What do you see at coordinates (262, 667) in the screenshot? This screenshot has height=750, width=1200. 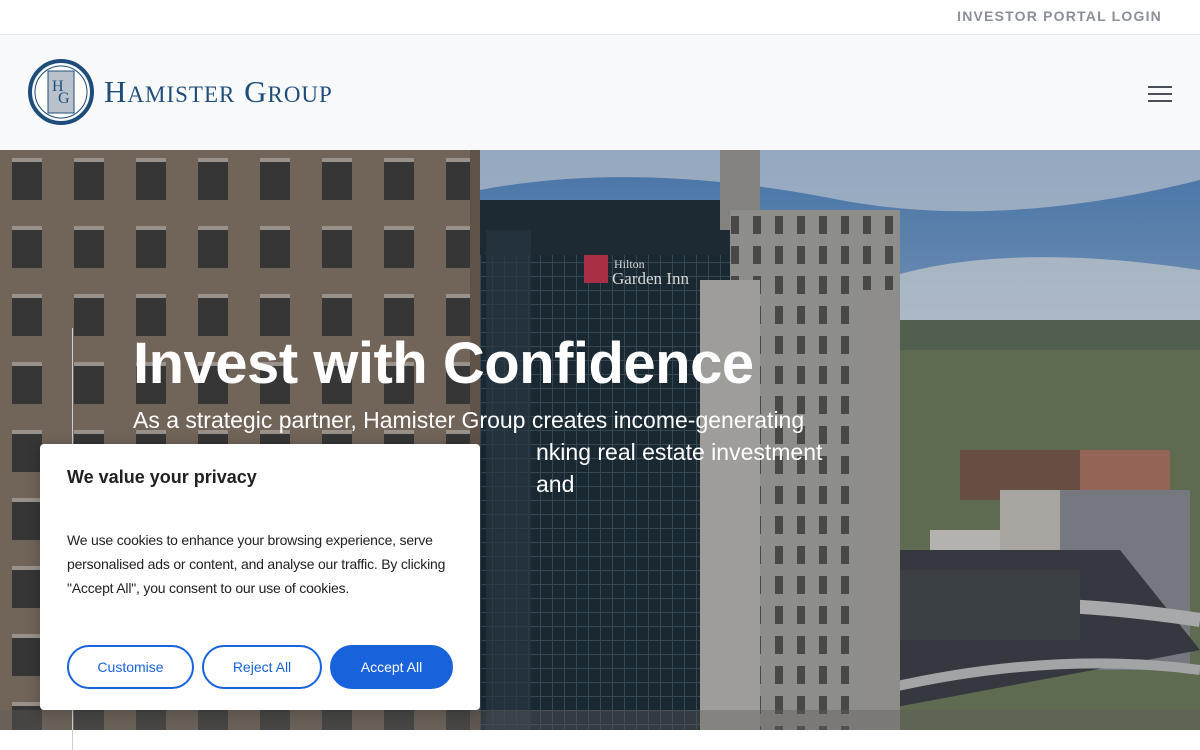 I see `reject-all-button: Reject All` at bounding box center [262, 667].